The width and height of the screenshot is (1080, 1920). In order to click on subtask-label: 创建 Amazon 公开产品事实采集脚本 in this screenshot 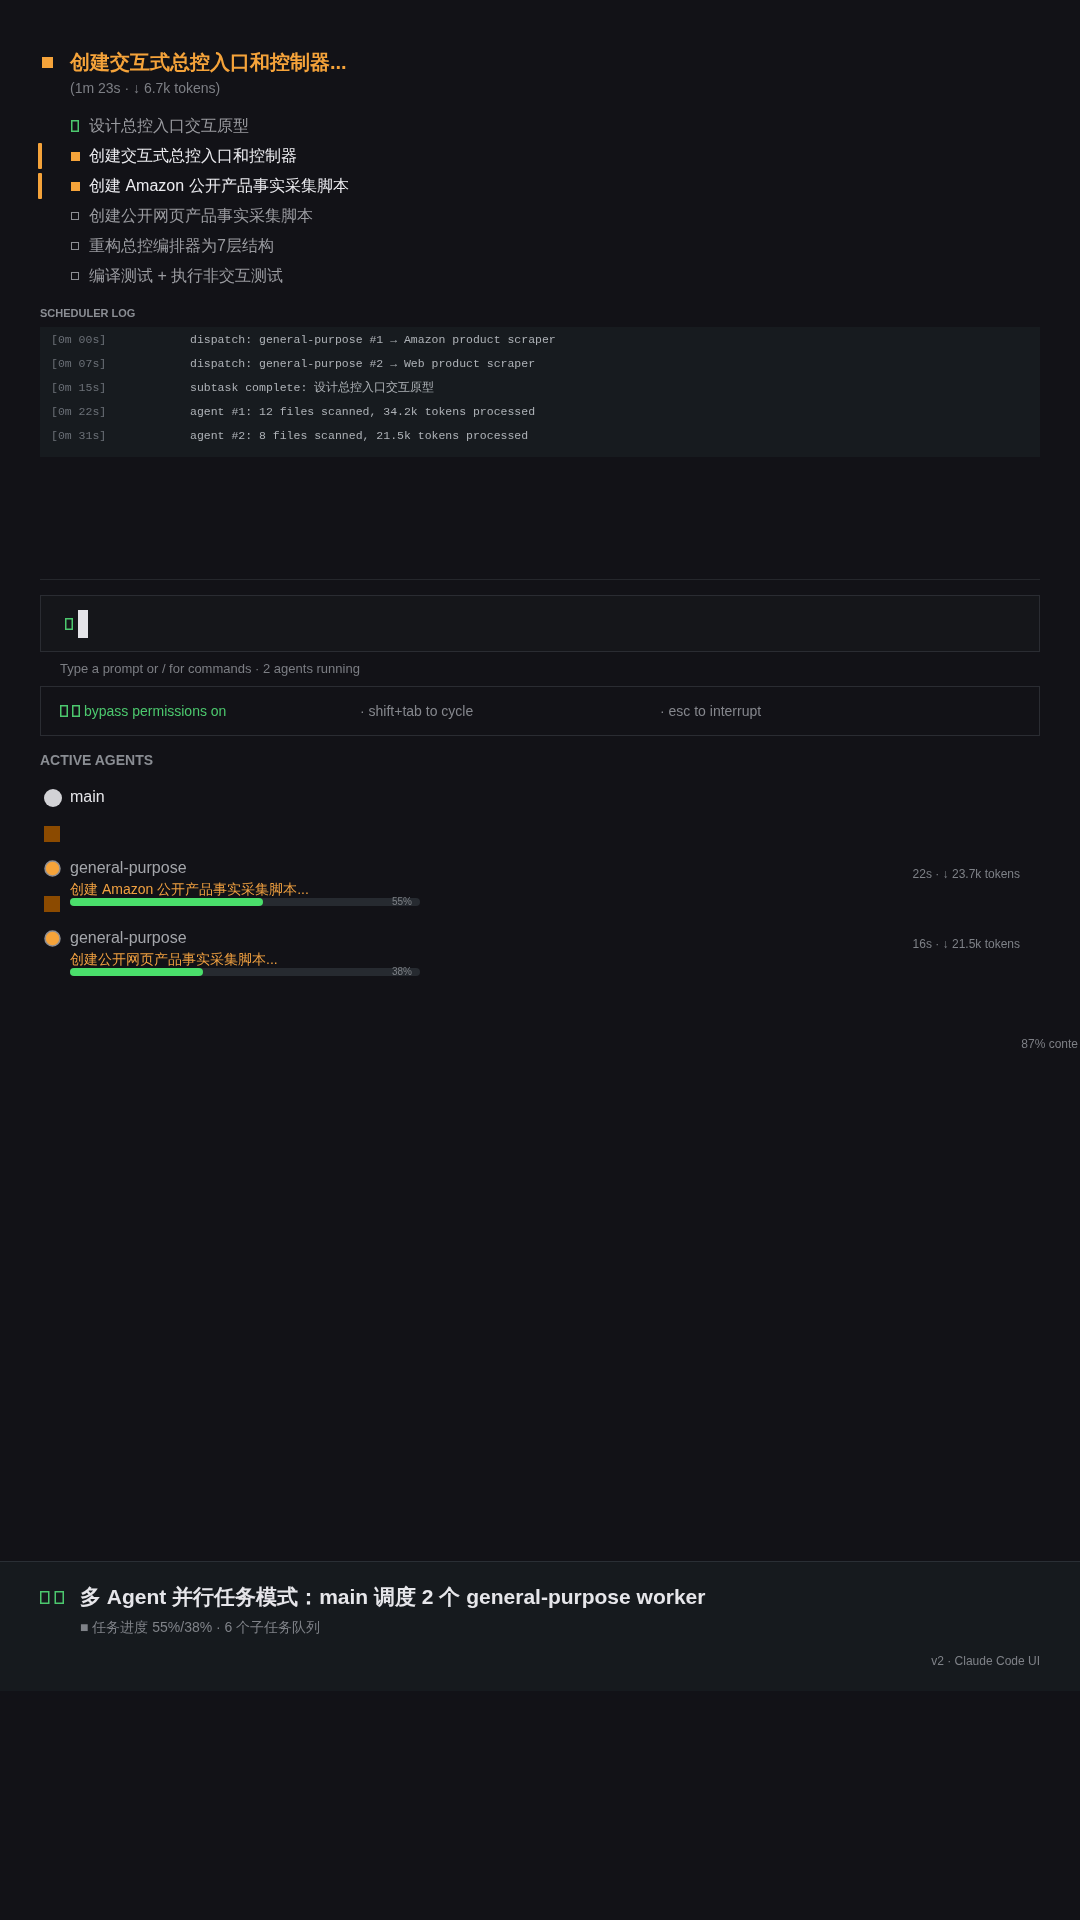, I will do `click(219, 186)`.